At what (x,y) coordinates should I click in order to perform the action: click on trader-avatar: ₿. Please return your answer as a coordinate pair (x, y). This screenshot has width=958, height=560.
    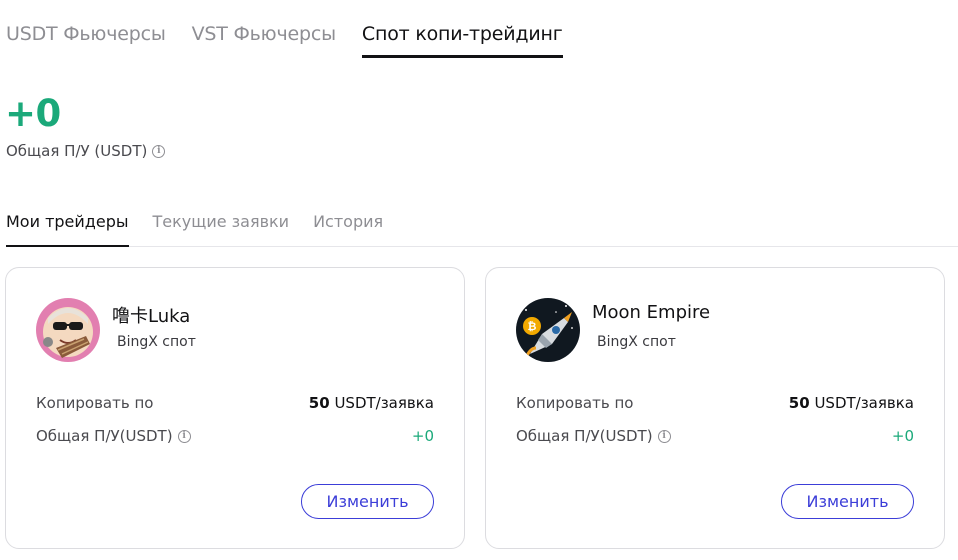
    Looking at the image, I should click on (548, 330).